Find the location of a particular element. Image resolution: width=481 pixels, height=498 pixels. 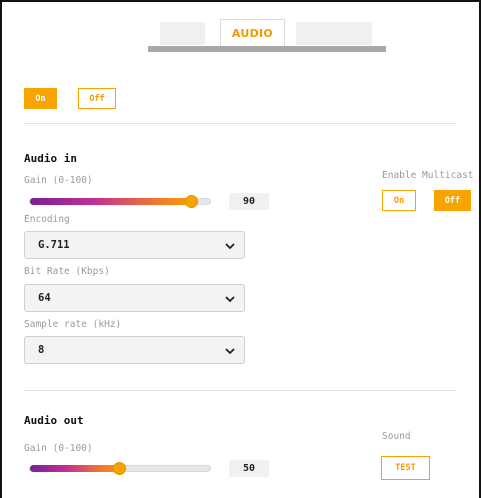

audio-out-gain-thumb is located at coordinates (119, 468).